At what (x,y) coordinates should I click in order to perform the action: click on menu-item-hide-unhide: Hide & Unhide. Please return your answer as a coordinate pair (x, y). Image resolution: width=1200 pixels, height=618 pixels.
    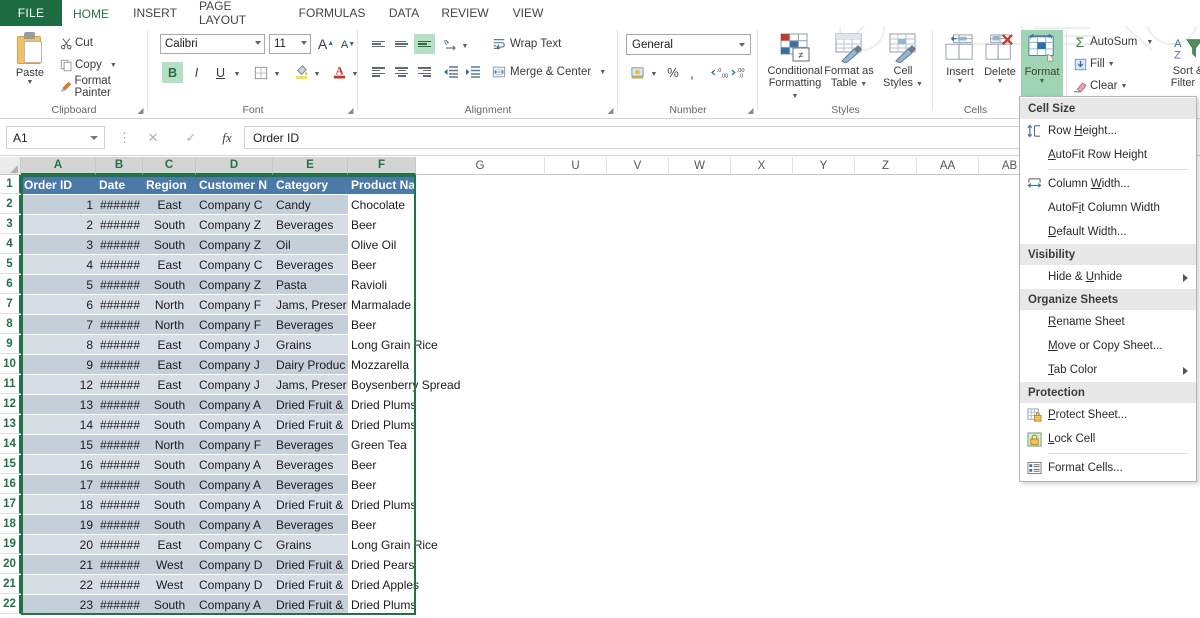
    Looking at the image, I should click on (1108, 277).